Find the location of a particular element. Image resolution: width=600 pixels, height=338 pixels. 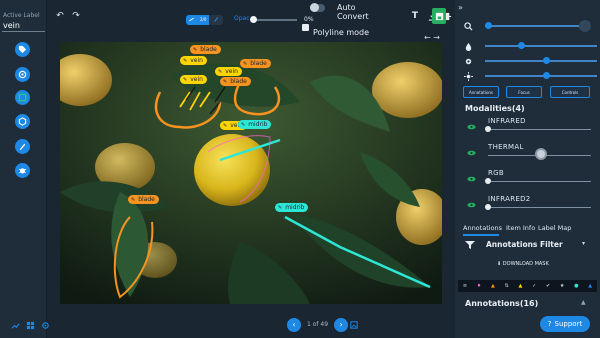

person-icon: ● is located at coordinates (576, 286).